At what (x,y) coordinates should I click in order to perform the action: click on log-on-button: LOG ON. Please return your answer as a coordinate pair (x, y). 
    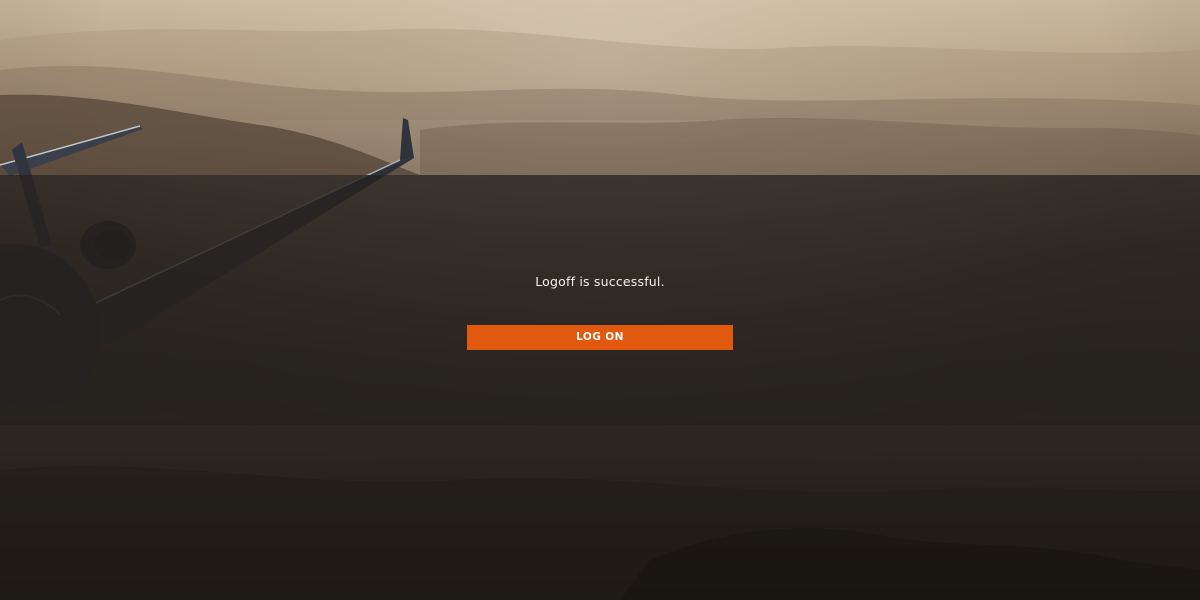
    Looking at the image, I should click on (600, 337).